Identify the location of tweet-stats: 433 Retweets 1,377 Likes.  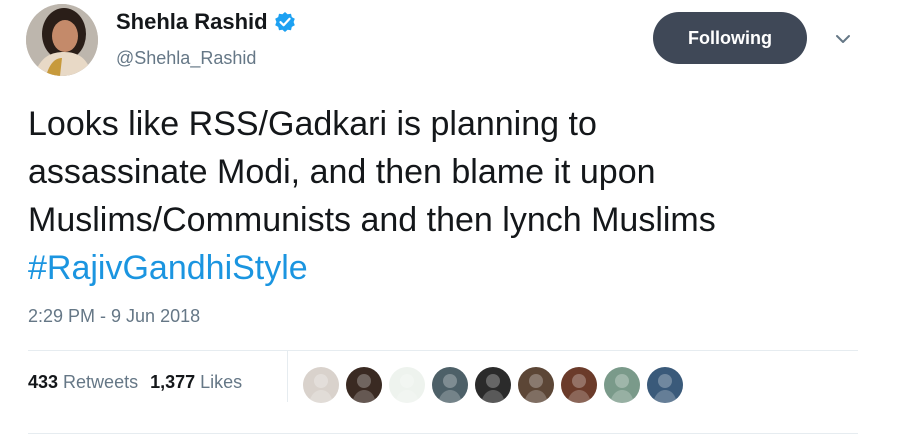
(135, 382).